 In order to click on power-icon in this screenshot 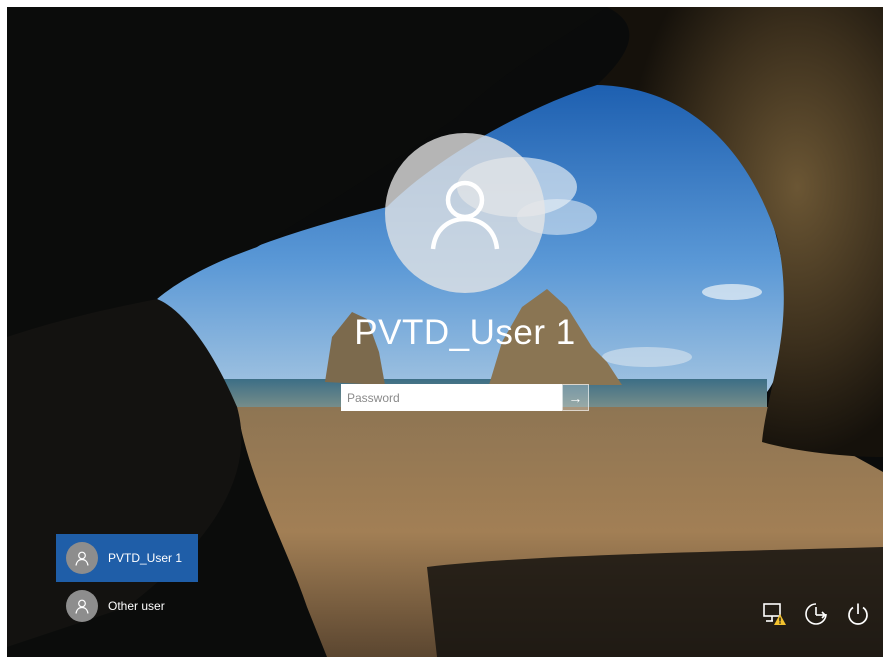, I will do `click(858, 614)`.